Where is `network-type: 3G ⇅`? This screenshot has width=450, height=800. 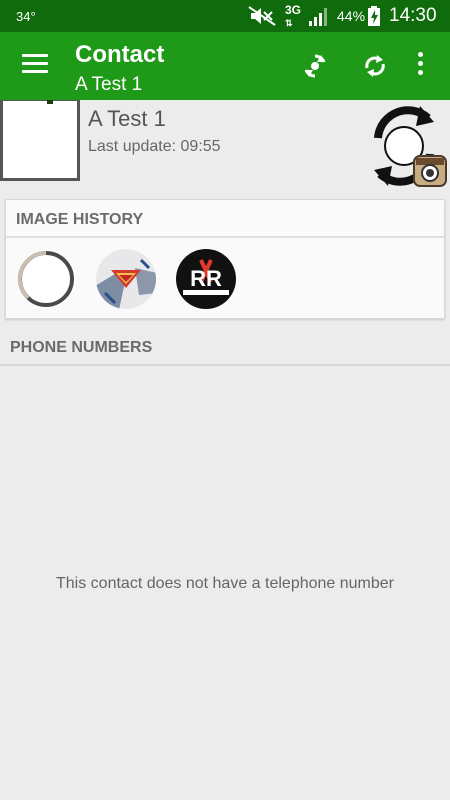
network-type: 3G ⇅ is located at coordinates (293, 15).